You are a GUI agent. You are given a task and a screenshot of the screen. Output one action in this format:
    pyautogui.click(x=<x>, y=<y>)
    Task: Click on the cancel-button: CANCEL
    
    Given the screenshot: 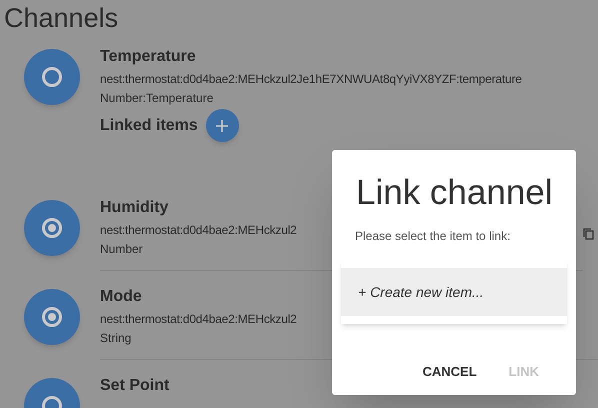 What is the action you would take?
    pyautogui.click(x=449, y=372)
    